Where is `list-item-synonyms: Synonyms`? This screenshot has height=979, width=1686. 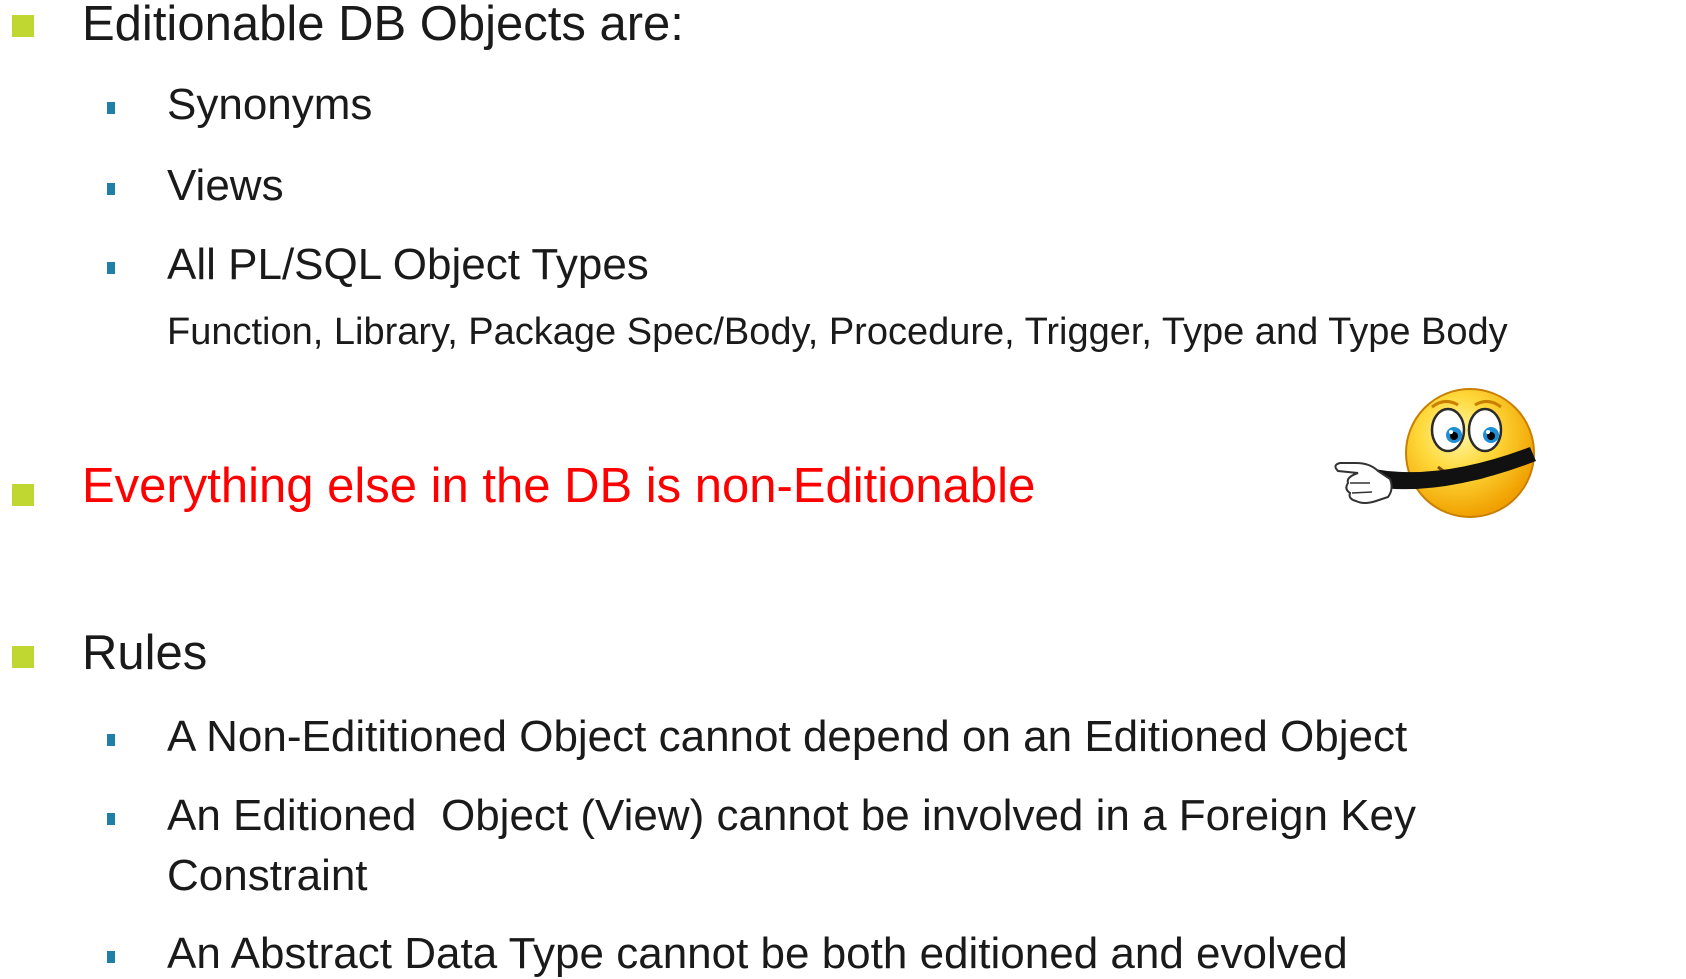
list-item-synonyms: Synonyms is located at coordinates (270, 104).